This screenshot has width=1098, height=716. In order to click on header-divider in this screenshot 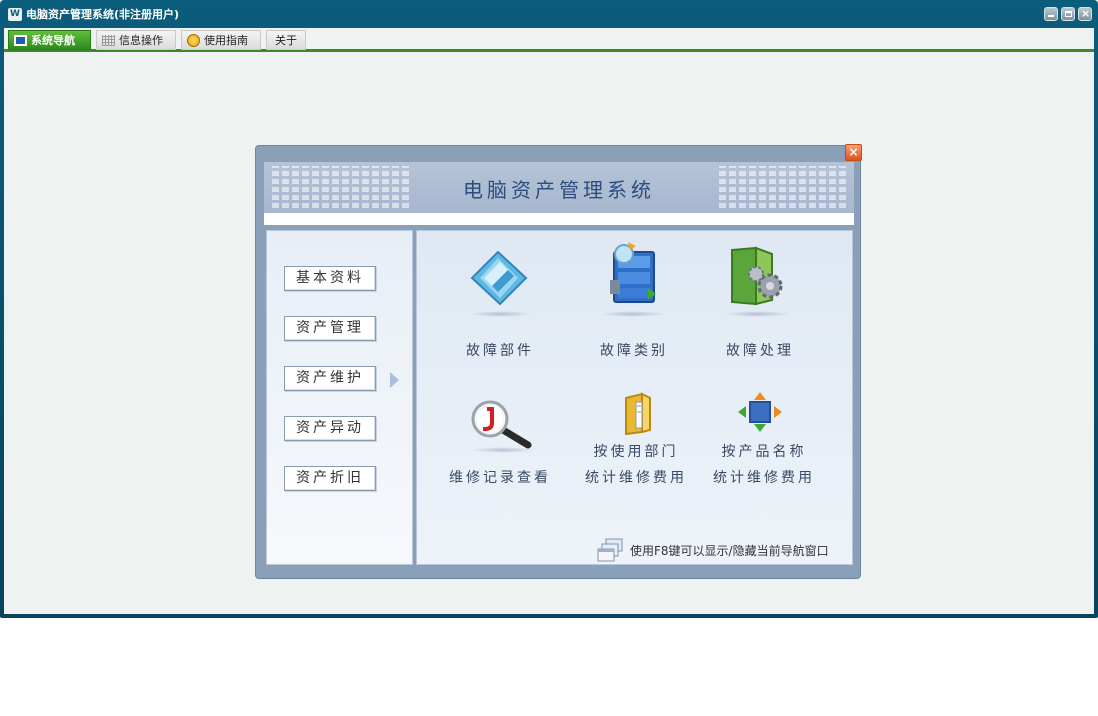, I will do `click(559, 219)`.